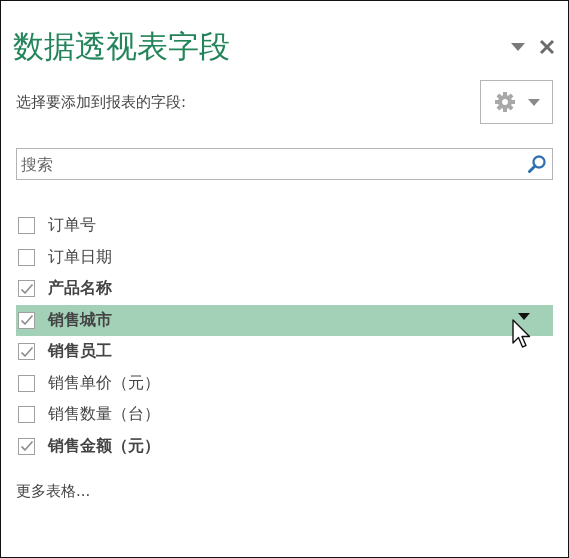 The height and width of the screenshot is (558, 569). Describe the element at coordinates (80, 320) in the screenshot. I see `field-label: 销售城市` at that location.